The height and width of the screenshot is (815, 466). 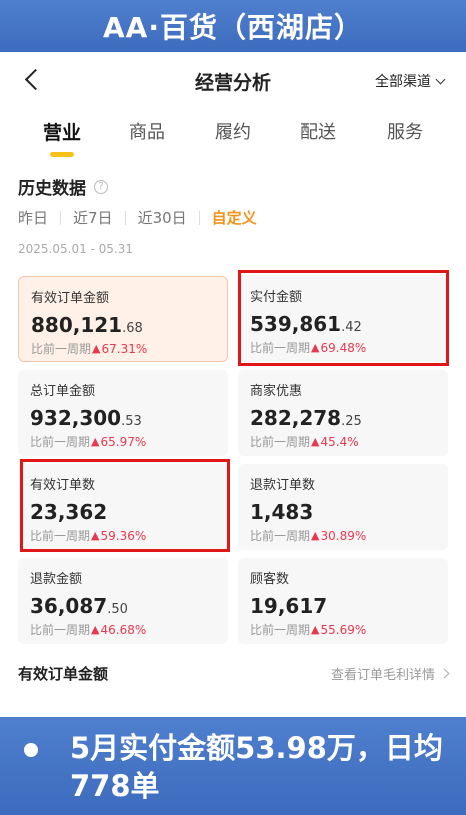 I want to click on date-range-text: 2025.05.01 - 05.31, so click(x=76, y=249).